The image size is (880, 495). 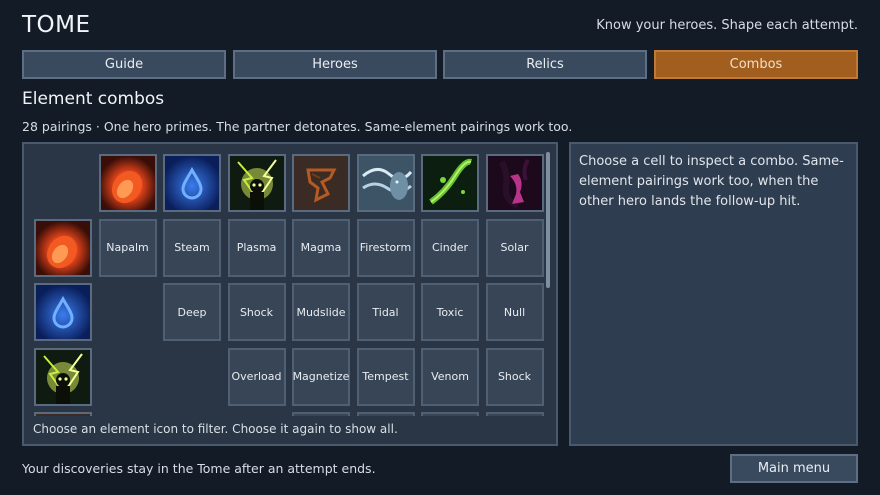 What do you see at coordinates (385, 312) in the screenshot?
I see `combo-cell: Tidal` at bounding box center [385, 312].